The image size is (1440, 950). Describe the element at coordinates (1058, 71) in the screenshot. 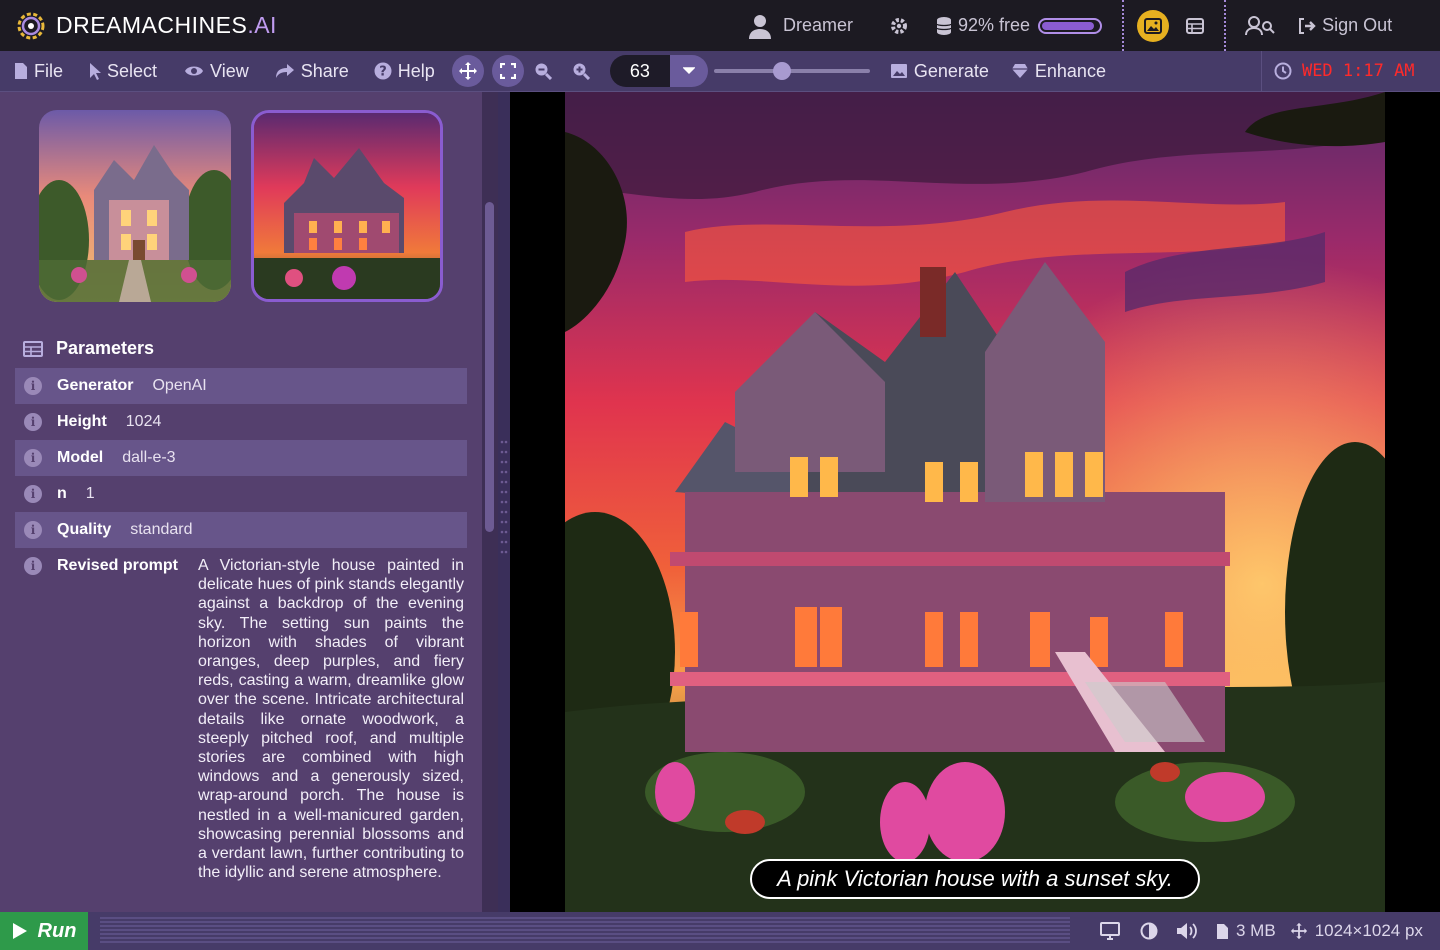

I see `enhance-button: Enhance` at that location.